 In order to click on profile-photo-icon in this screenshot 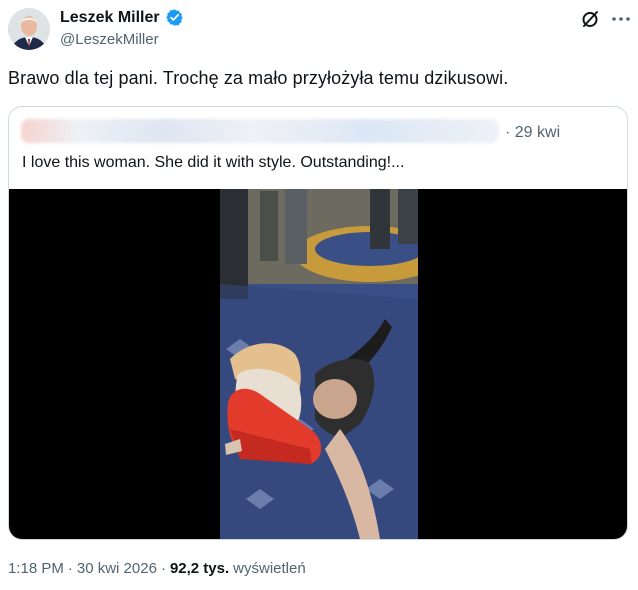, I will do `click(29, 29)`.